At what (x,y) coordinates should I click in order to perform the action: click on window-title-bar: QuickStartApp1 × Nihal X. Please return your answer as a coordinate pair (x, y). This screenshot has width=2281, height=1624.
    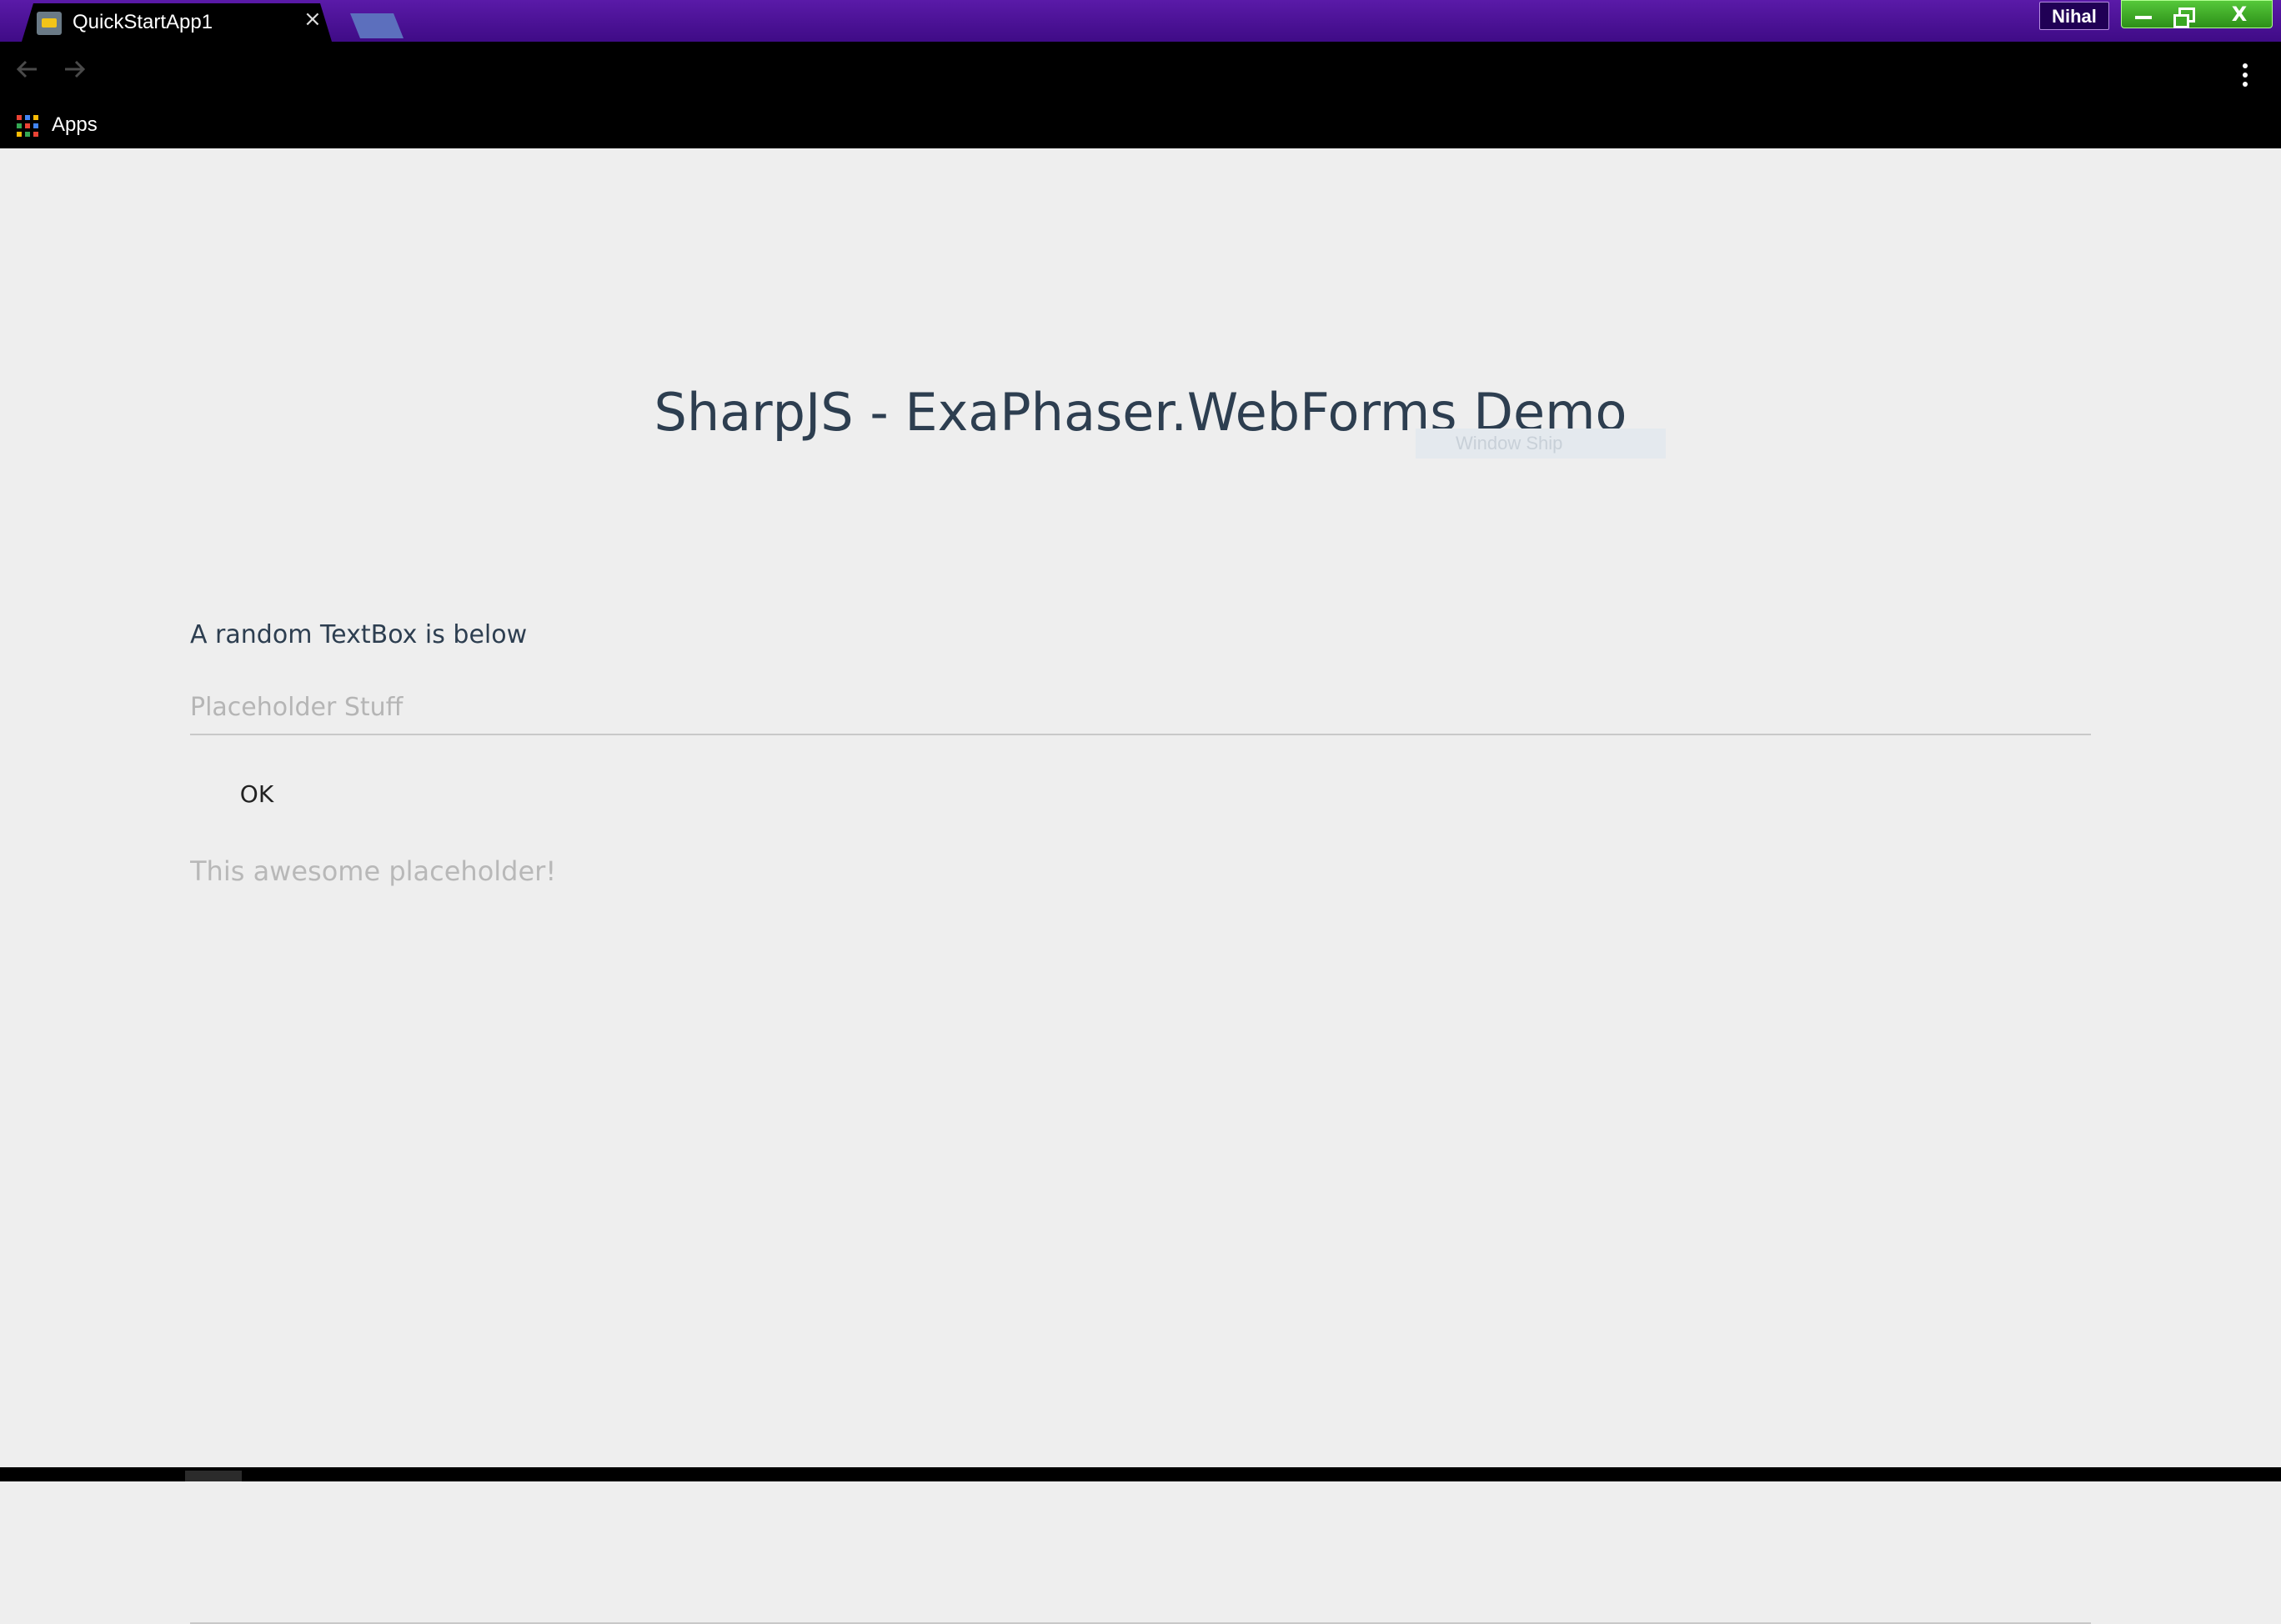
    Looking at the image, I should click on (1140, 21).